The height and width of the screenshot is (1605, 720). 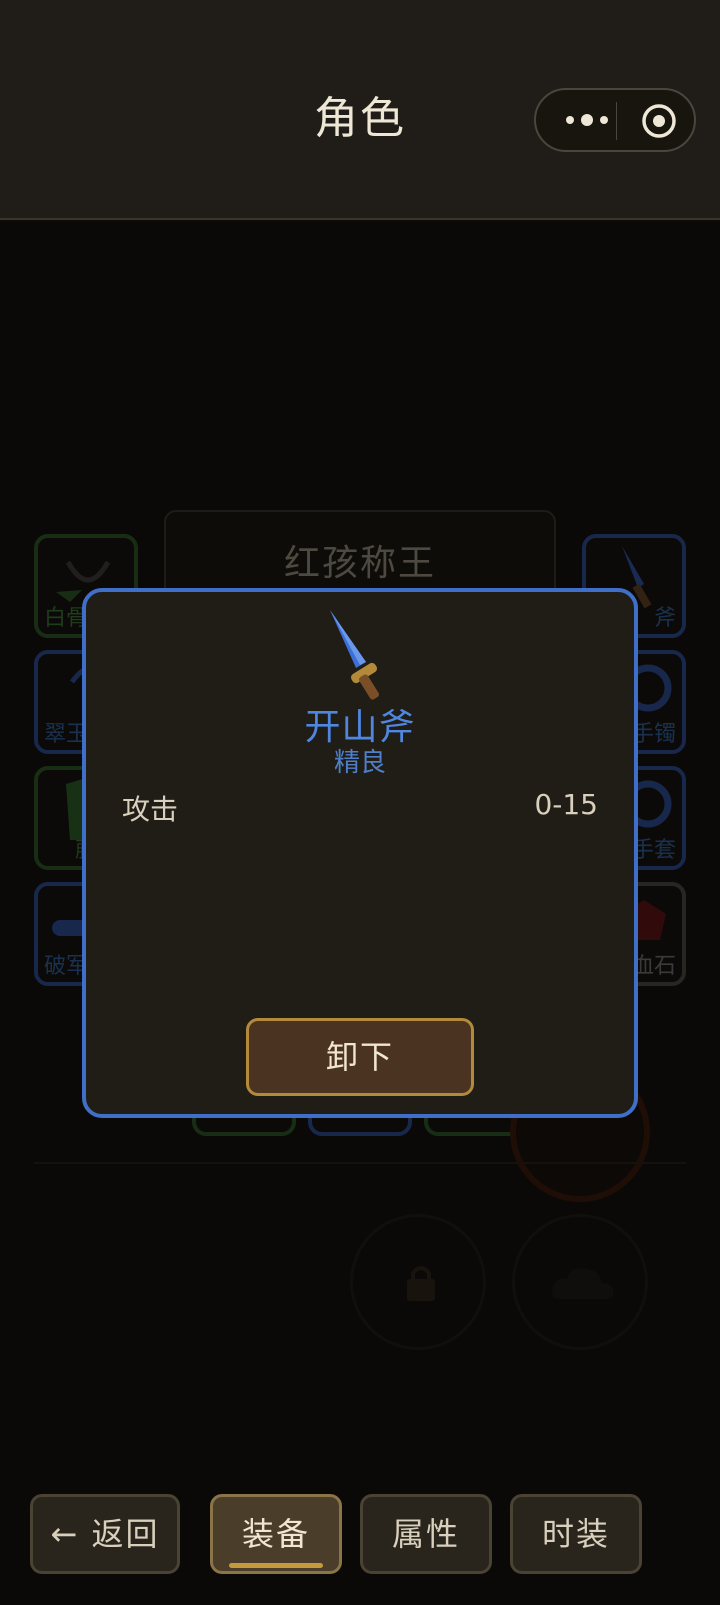 I want to click on bottom-tab-bar: ← 返回 装备 属性 时装, so click(x=360, y=1547).